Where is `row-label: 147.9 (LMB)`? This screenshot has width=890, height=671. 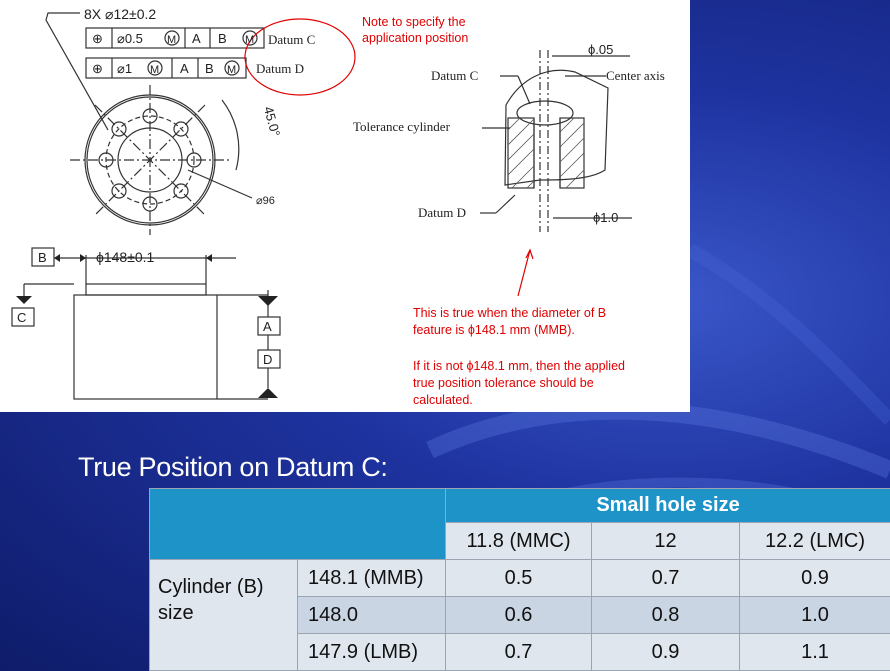 row-label: 147.9 (LMB) is located at coordinates (371, 652).